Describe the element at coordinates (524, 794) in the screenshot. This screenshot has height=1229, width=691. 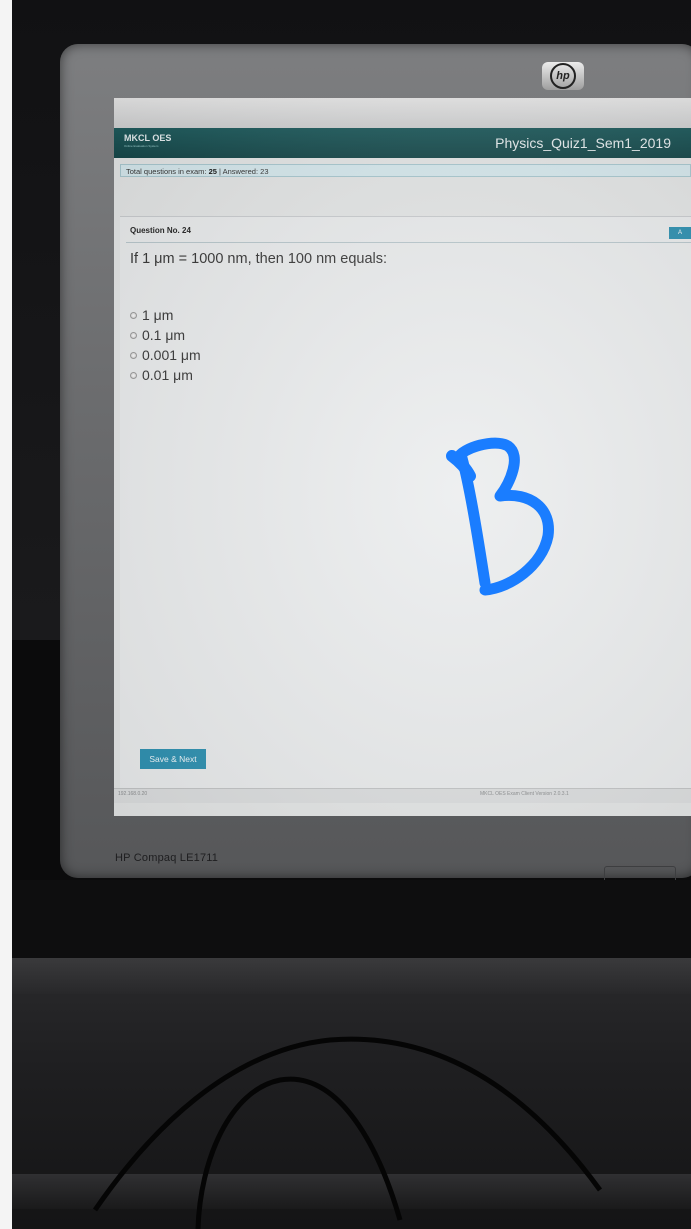
I see `footer-version: MKCL OES Exam Client Version 2.0.3.1` at that location.